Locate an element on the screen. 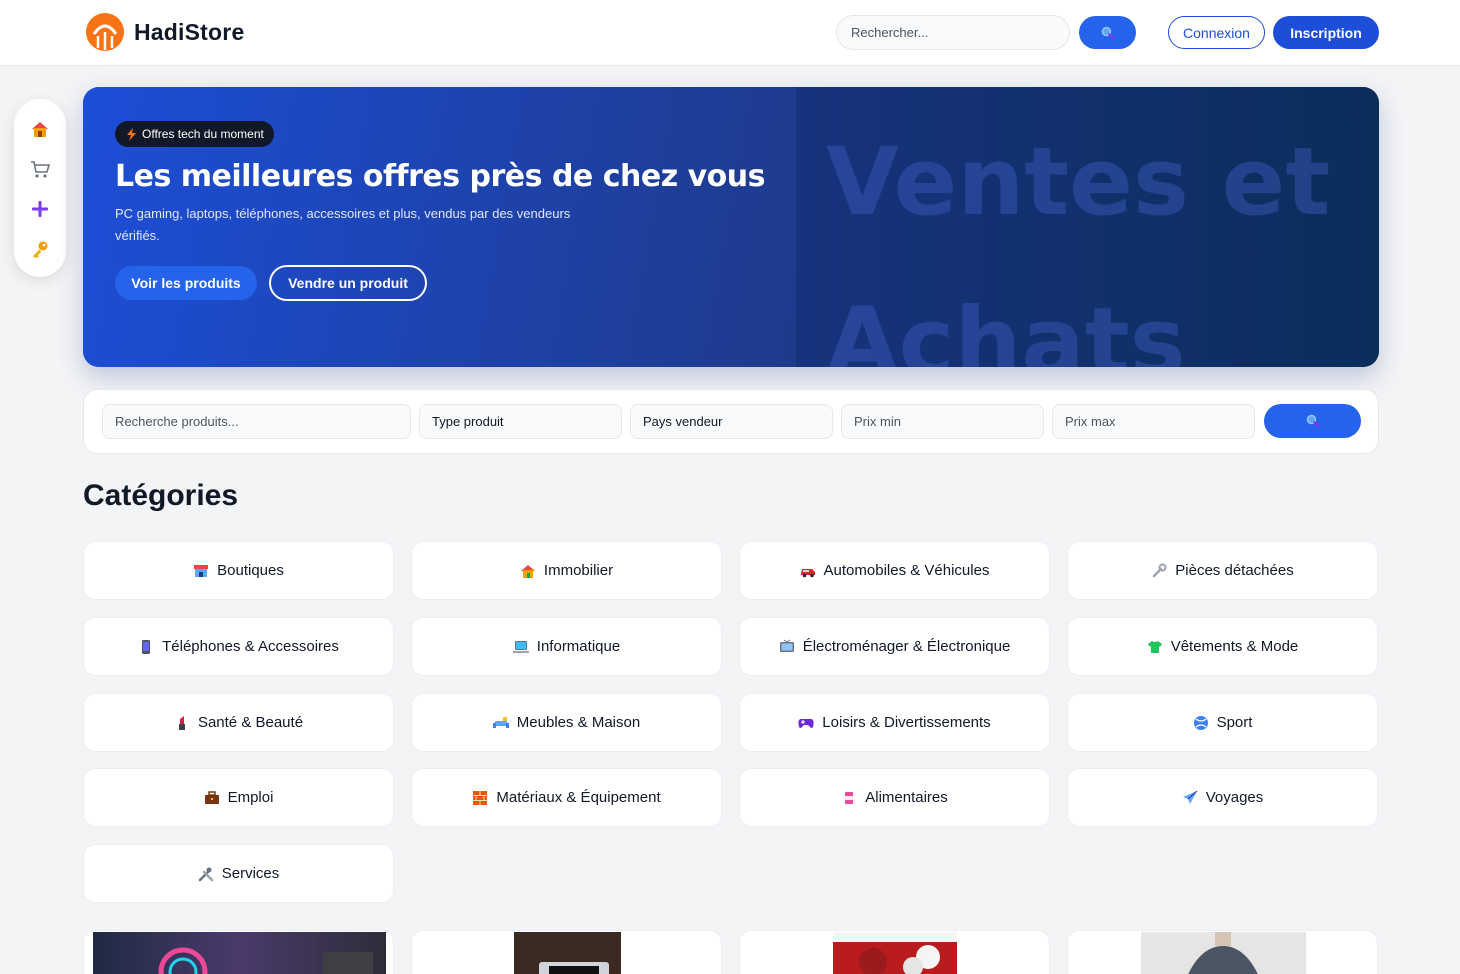 This screenshot has height=974, width=1460. category-label: Automobiles & Véhicules is located at coordinates (906, 570).